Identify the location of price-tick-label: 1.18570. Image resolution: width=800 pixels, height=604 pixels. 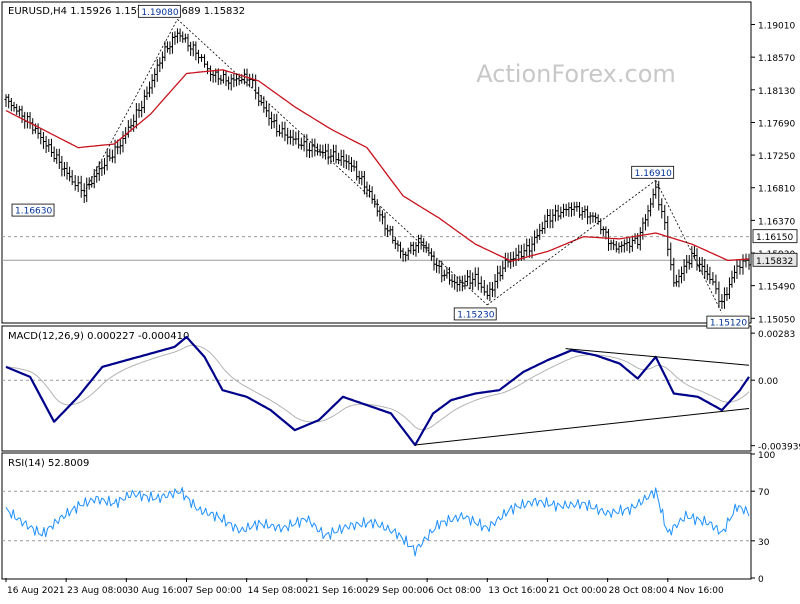
(776, 59).